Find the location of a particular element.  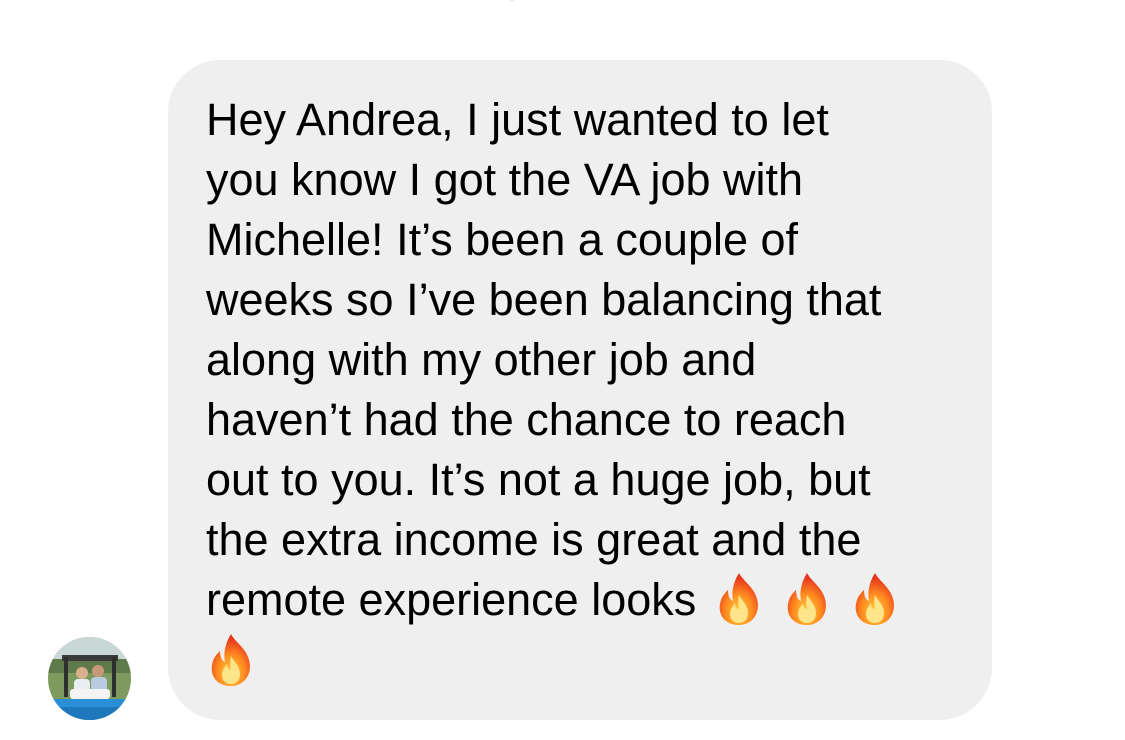

message-line is located at coordinates (581, 660).